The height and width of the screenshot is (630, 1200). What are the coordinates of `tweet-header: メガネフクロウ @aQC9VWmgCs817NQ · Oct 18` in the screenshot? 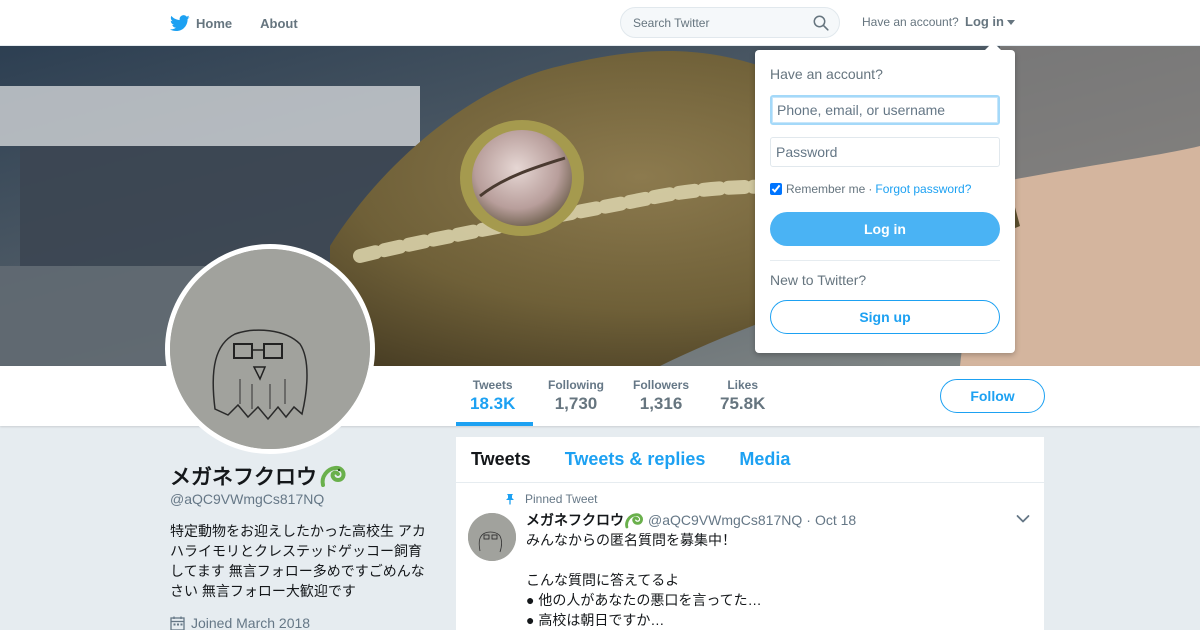 It's located at (691, 520).